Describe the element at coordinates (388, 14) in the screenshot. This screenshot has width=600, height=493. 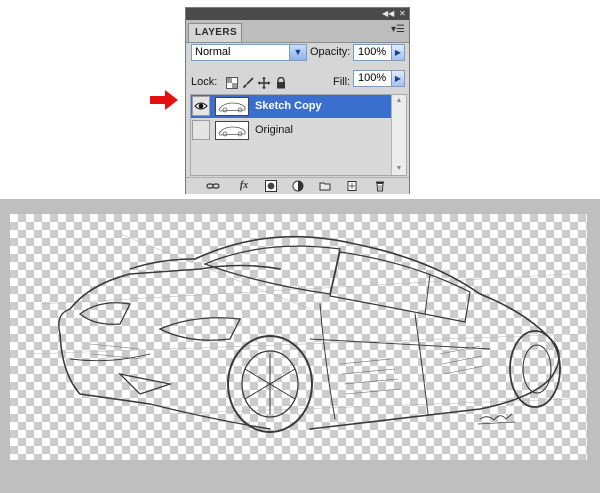
I see `double-chevron-left-icon: ◀◀` at that location.